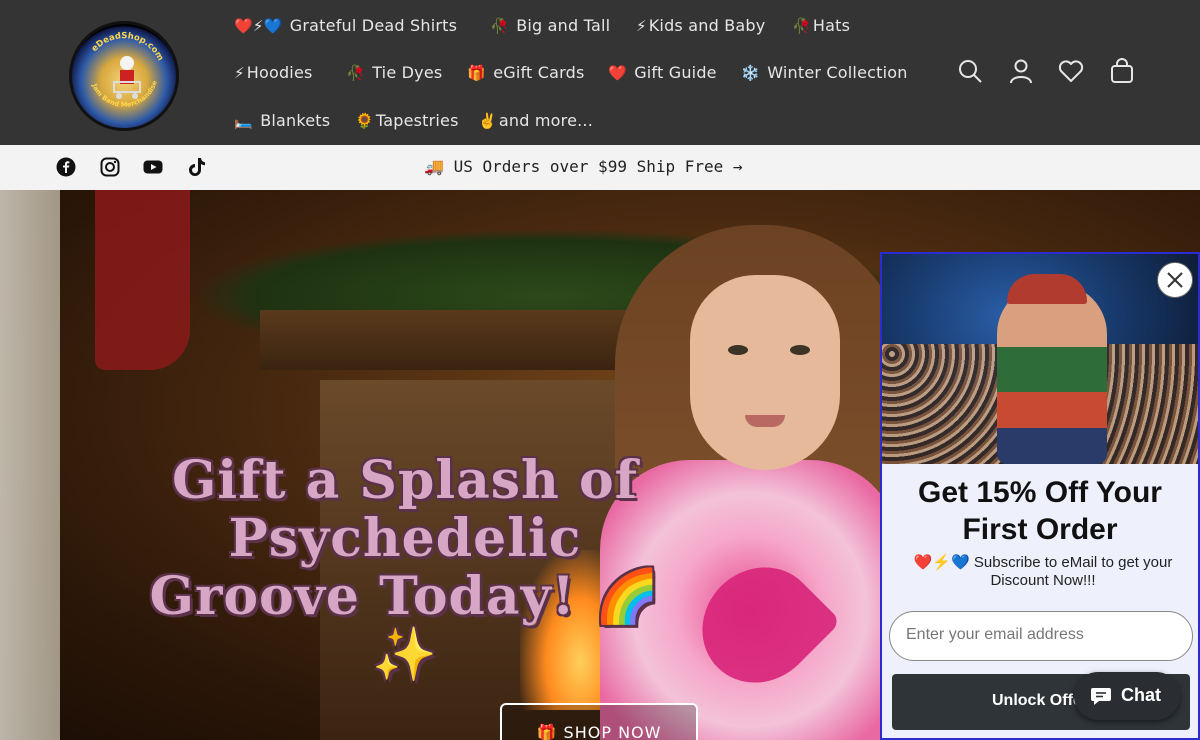  What do you see at coordinates (765, 421) in the screenshot?
I see `hero-mouth` at bounding box center [765, 421].